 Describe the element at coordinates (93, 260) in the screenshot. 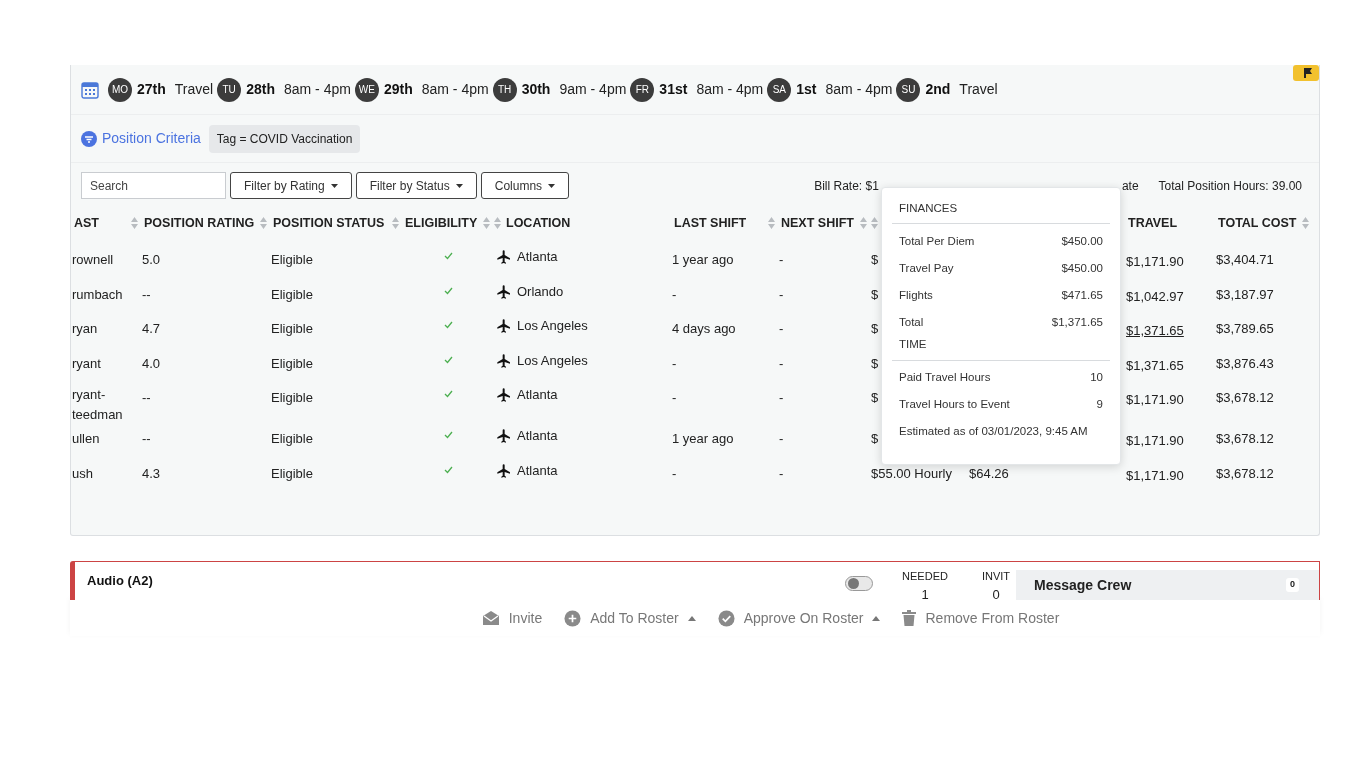

I see `table-cell-text: rownell` at that location.